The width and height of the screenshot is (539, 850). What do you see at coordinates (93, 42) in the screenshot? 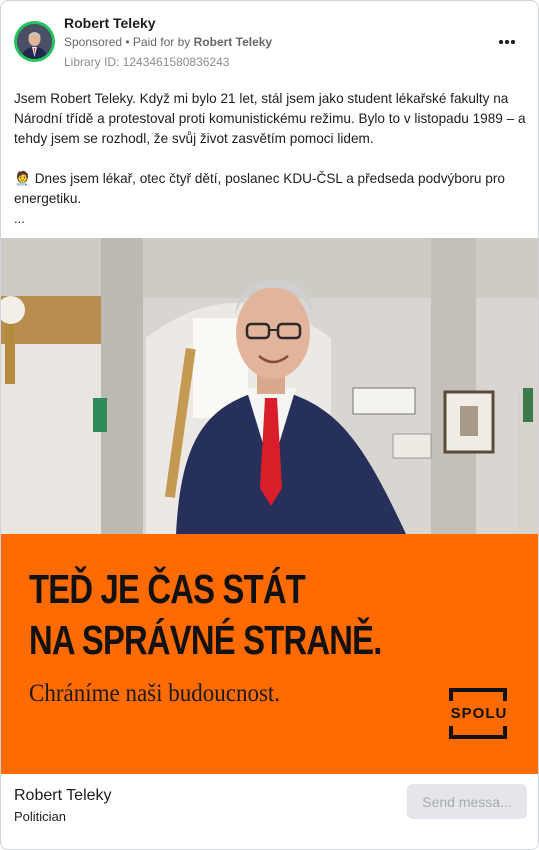
I see `sponsored-label: Sponsored` at bounding box center [93, 42].